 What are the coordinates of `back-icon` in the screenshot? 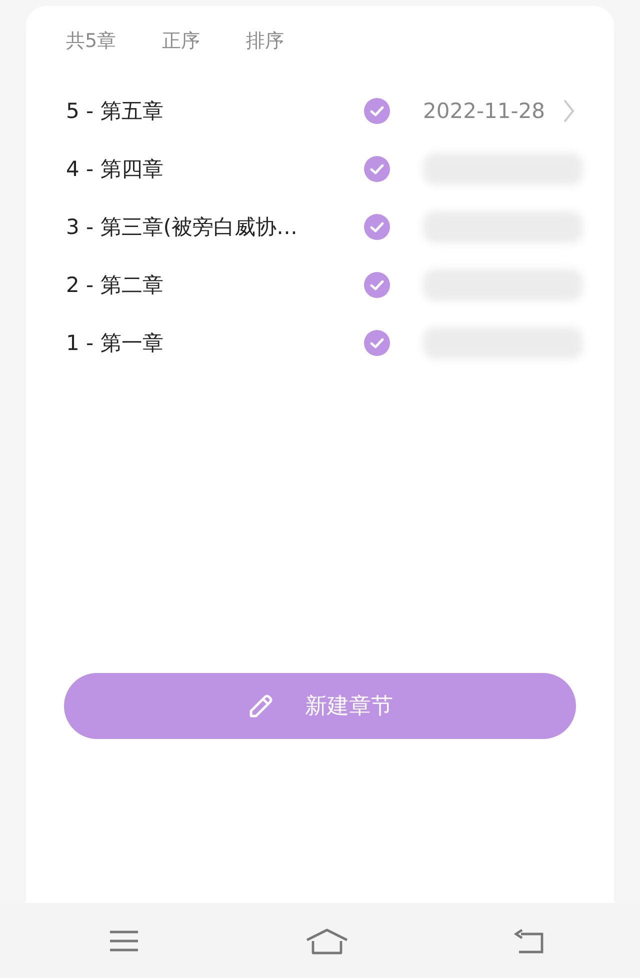 It's located at (529, 940).